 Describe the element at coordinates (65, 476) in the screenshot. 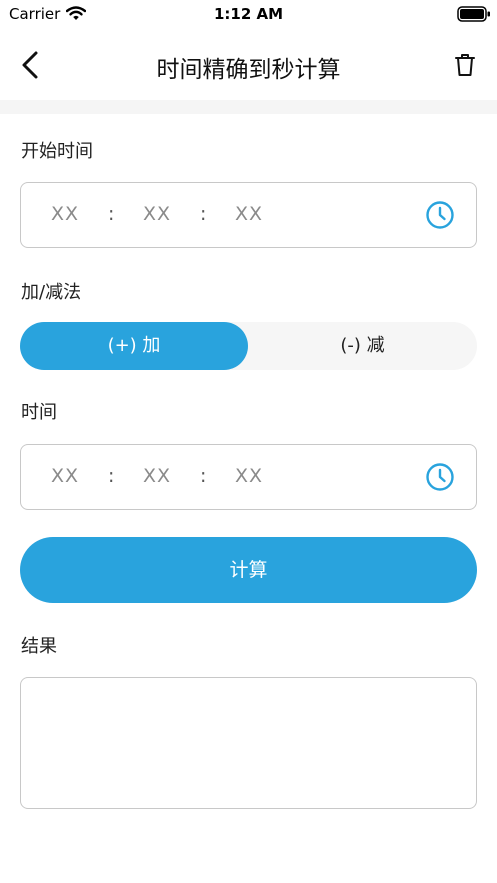

I see `duration-hours-input: XX` at that location.